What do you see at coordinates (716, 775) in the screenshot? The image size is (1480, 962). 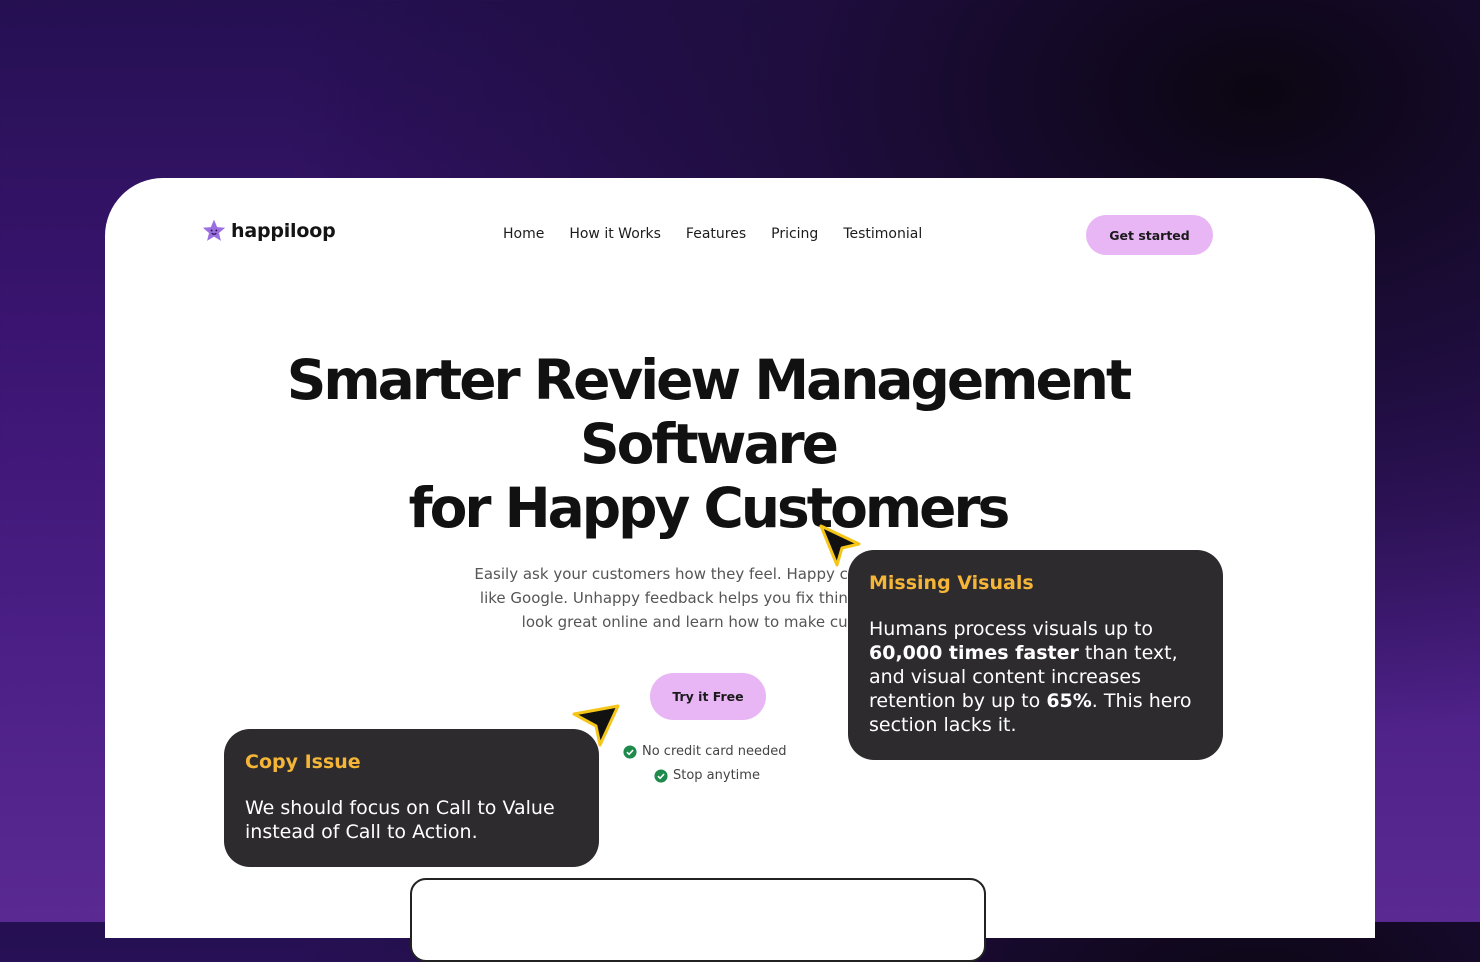 I see `check-label: Stop anytime` at bounding box center [716, 775].